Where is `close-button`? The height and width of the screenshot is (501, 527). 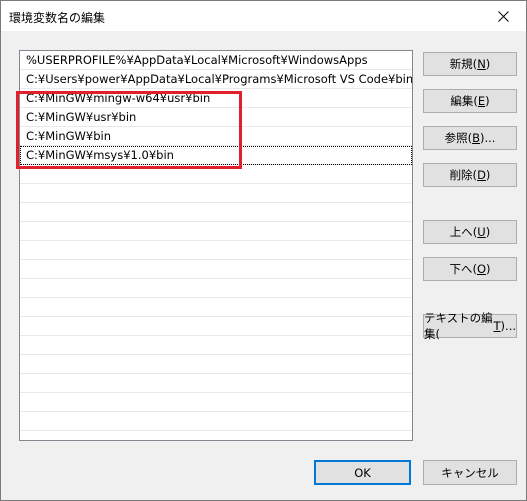
close-button is located at coordinates (503, 16).